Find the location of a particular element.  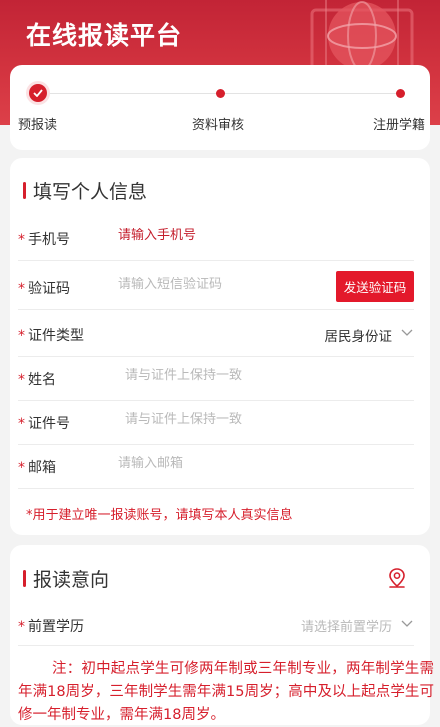

prior-edu-row: * 前置学历 请选择前置学历 is located at coordinates (216, 624).